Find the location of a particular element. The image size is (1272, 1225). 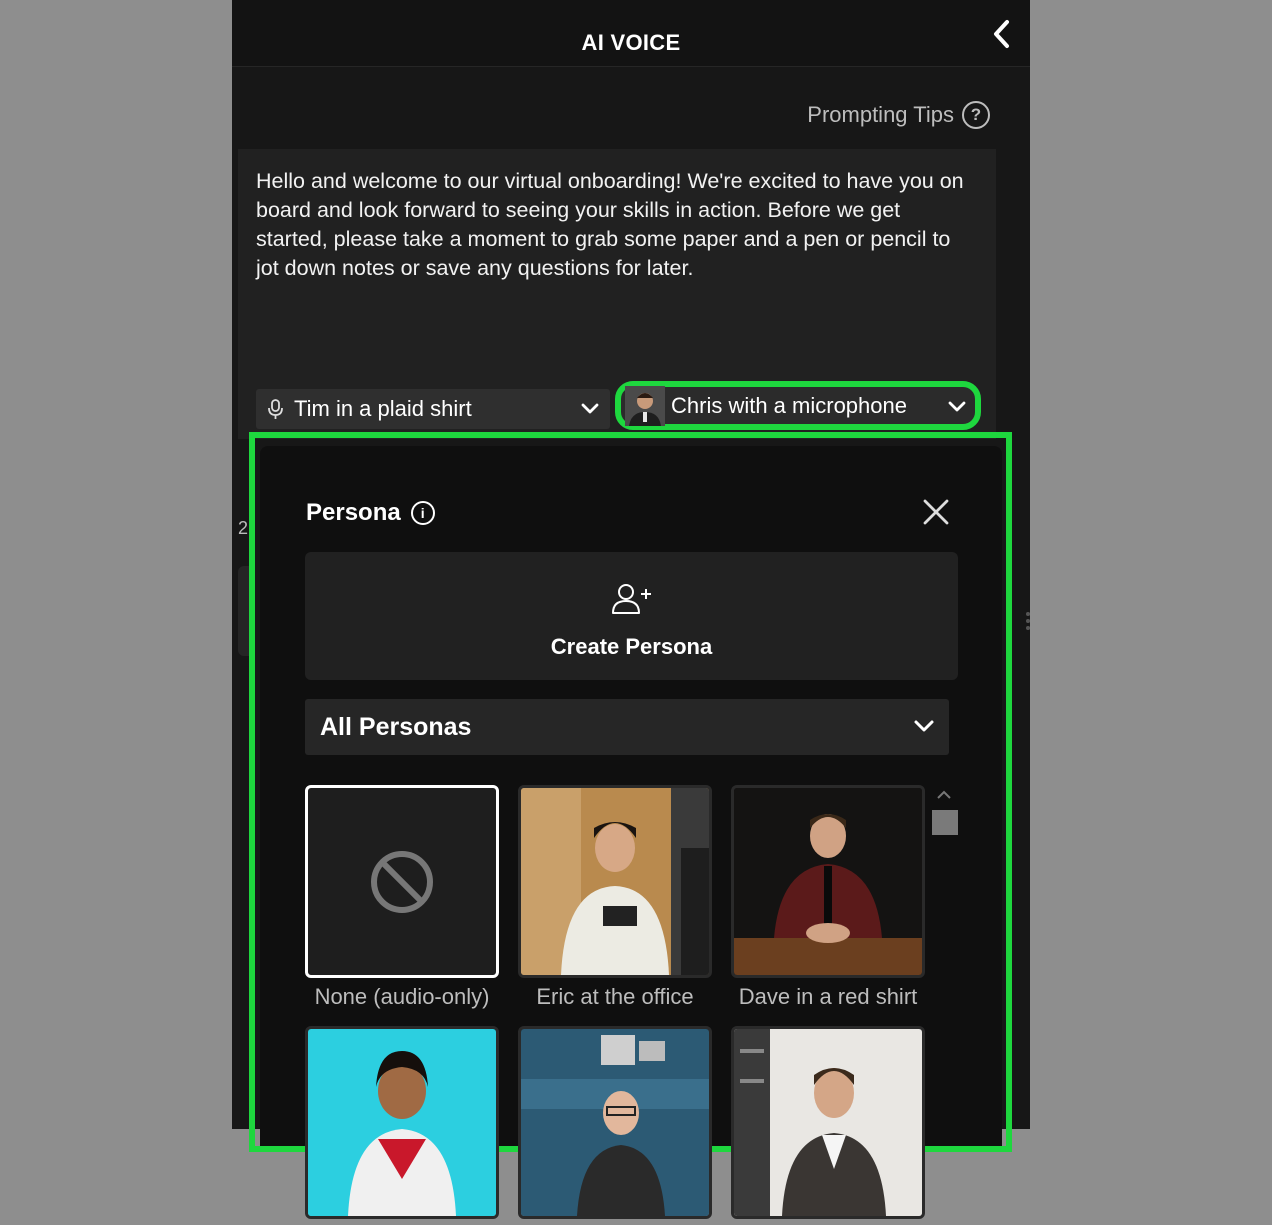

drag-handle is located at coordinates (1028, 622).